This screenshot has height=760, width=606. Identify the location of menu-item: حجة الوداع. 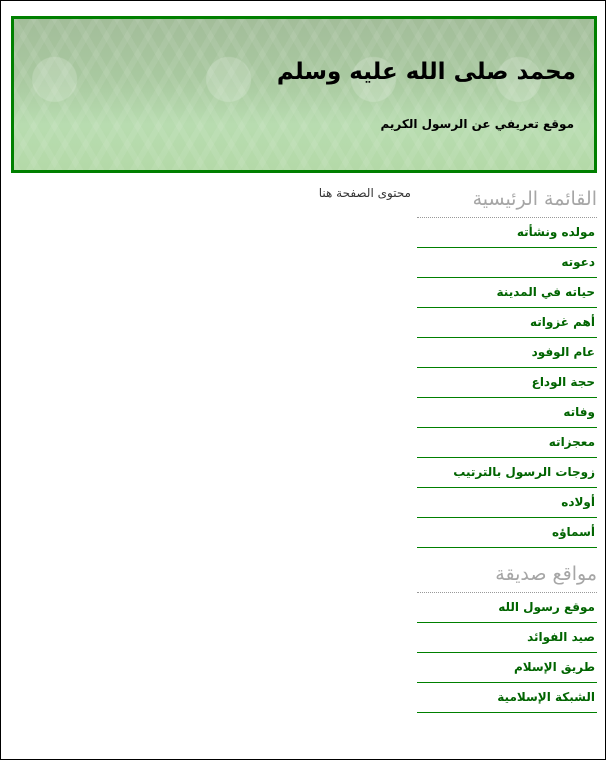
(507, 383).